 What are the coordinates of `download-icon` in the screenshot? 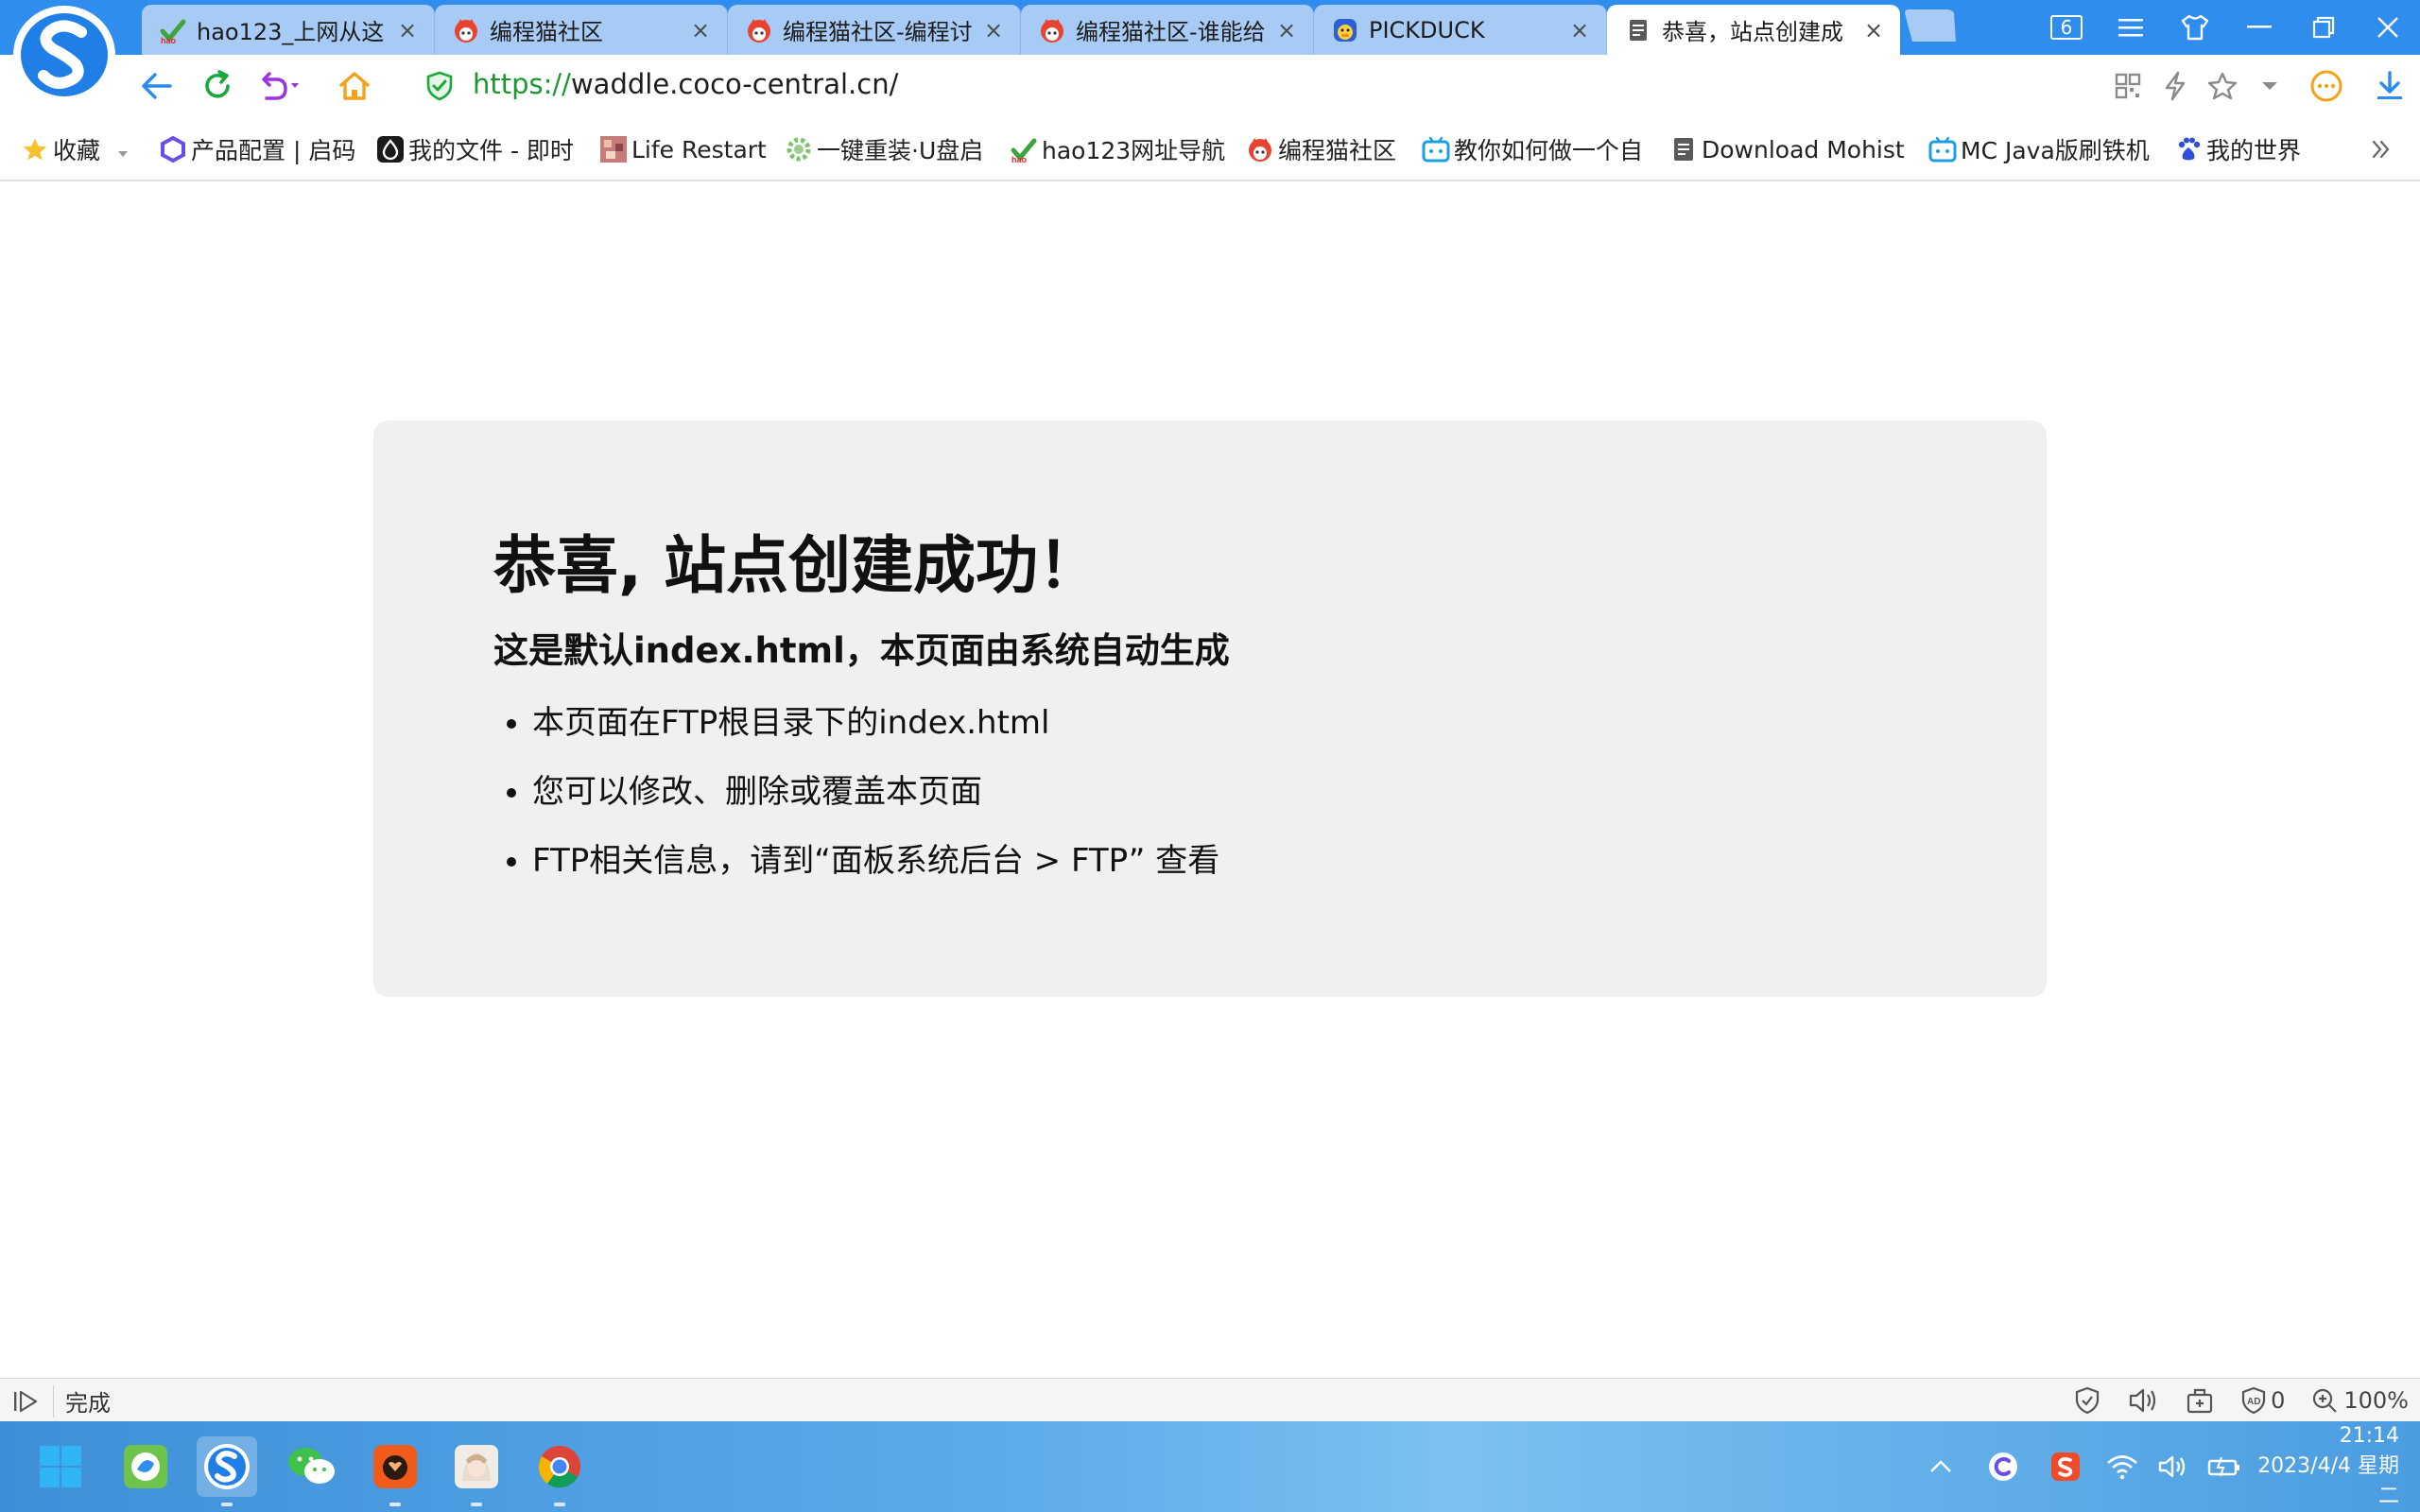 It's located at (2390, 86).